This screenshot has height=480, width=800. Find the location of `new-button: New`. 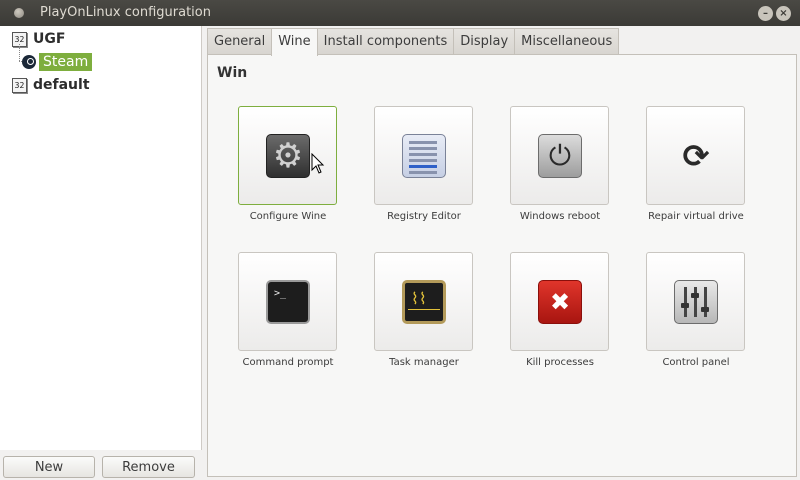

new-button: New is located at coordinates (49, 467).